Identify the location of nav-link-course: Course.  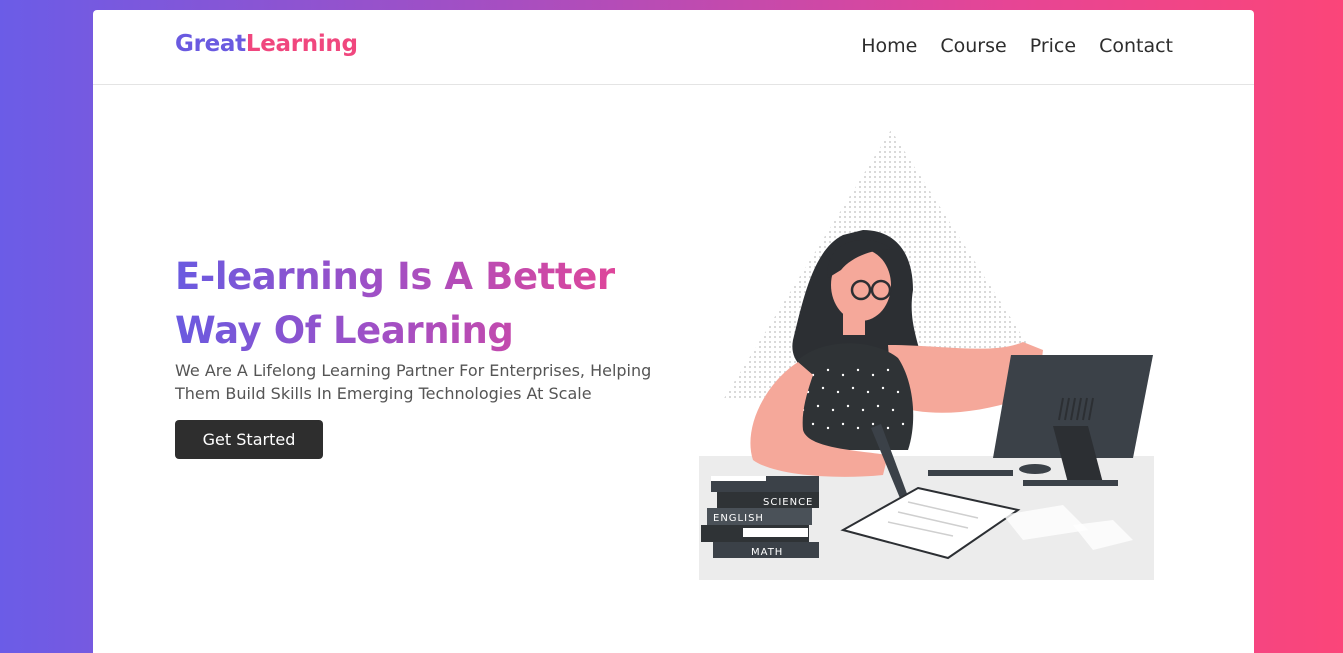
(973, 46).